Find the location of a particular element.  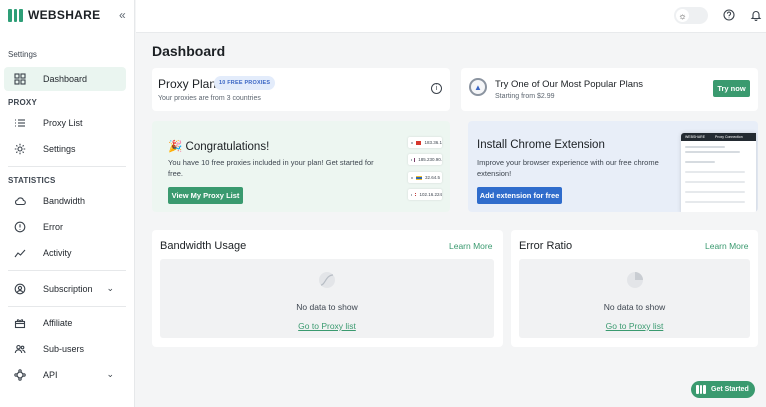

extension-preview-image: WEBSHARE Proxy Connection is located at coordinates (718, 172).